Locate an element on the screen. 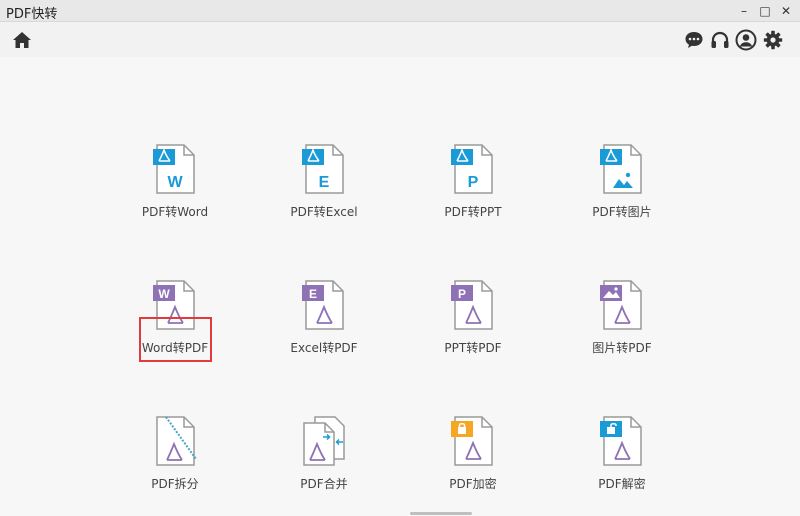  tool-label: PDF转Word is located at coordinates (175, 212).